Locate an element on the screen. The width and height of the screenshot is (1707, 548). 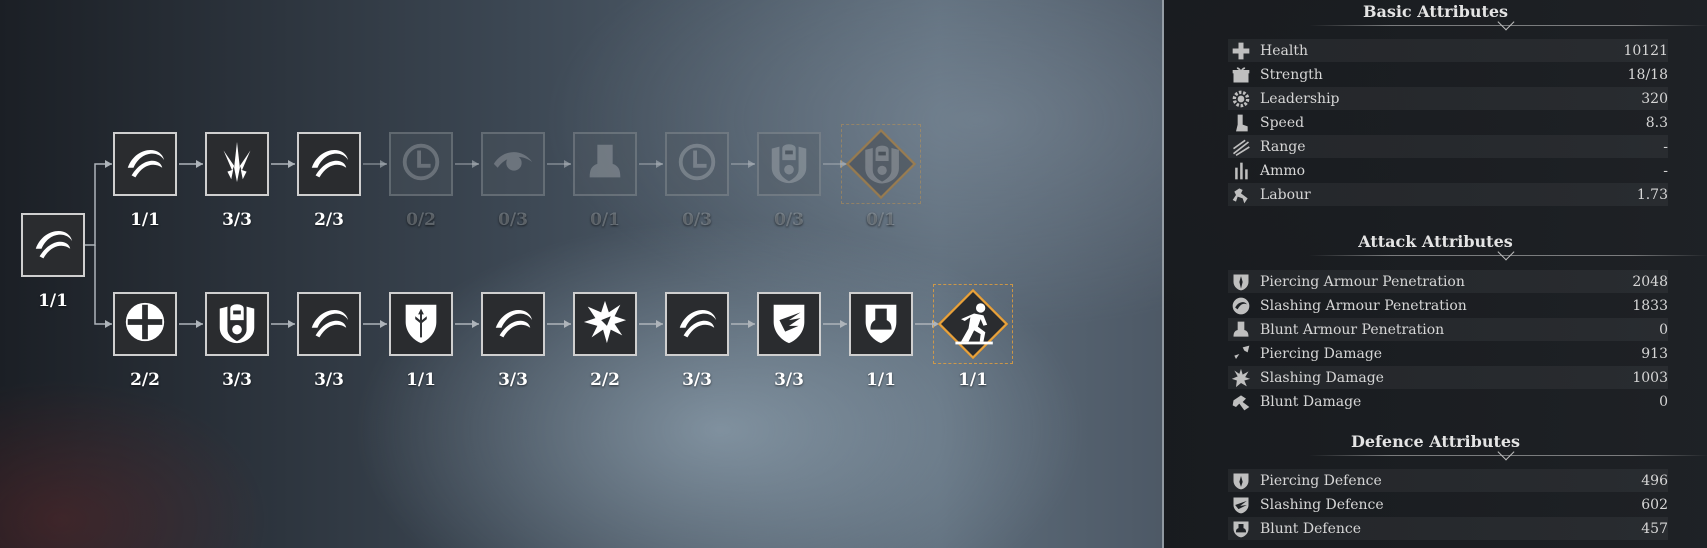
wing-shield-icon is located at coordinates (789, 324).